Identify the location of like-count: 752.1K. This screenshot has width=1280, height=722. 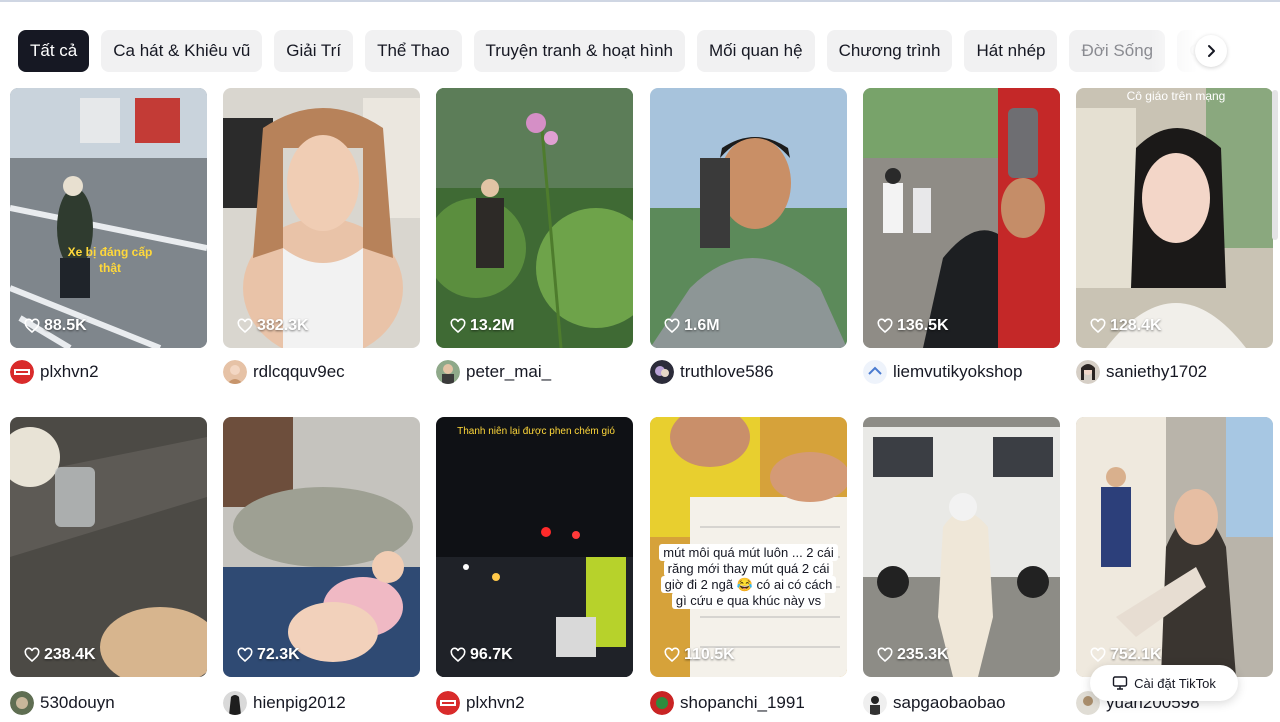
(1126, 655).